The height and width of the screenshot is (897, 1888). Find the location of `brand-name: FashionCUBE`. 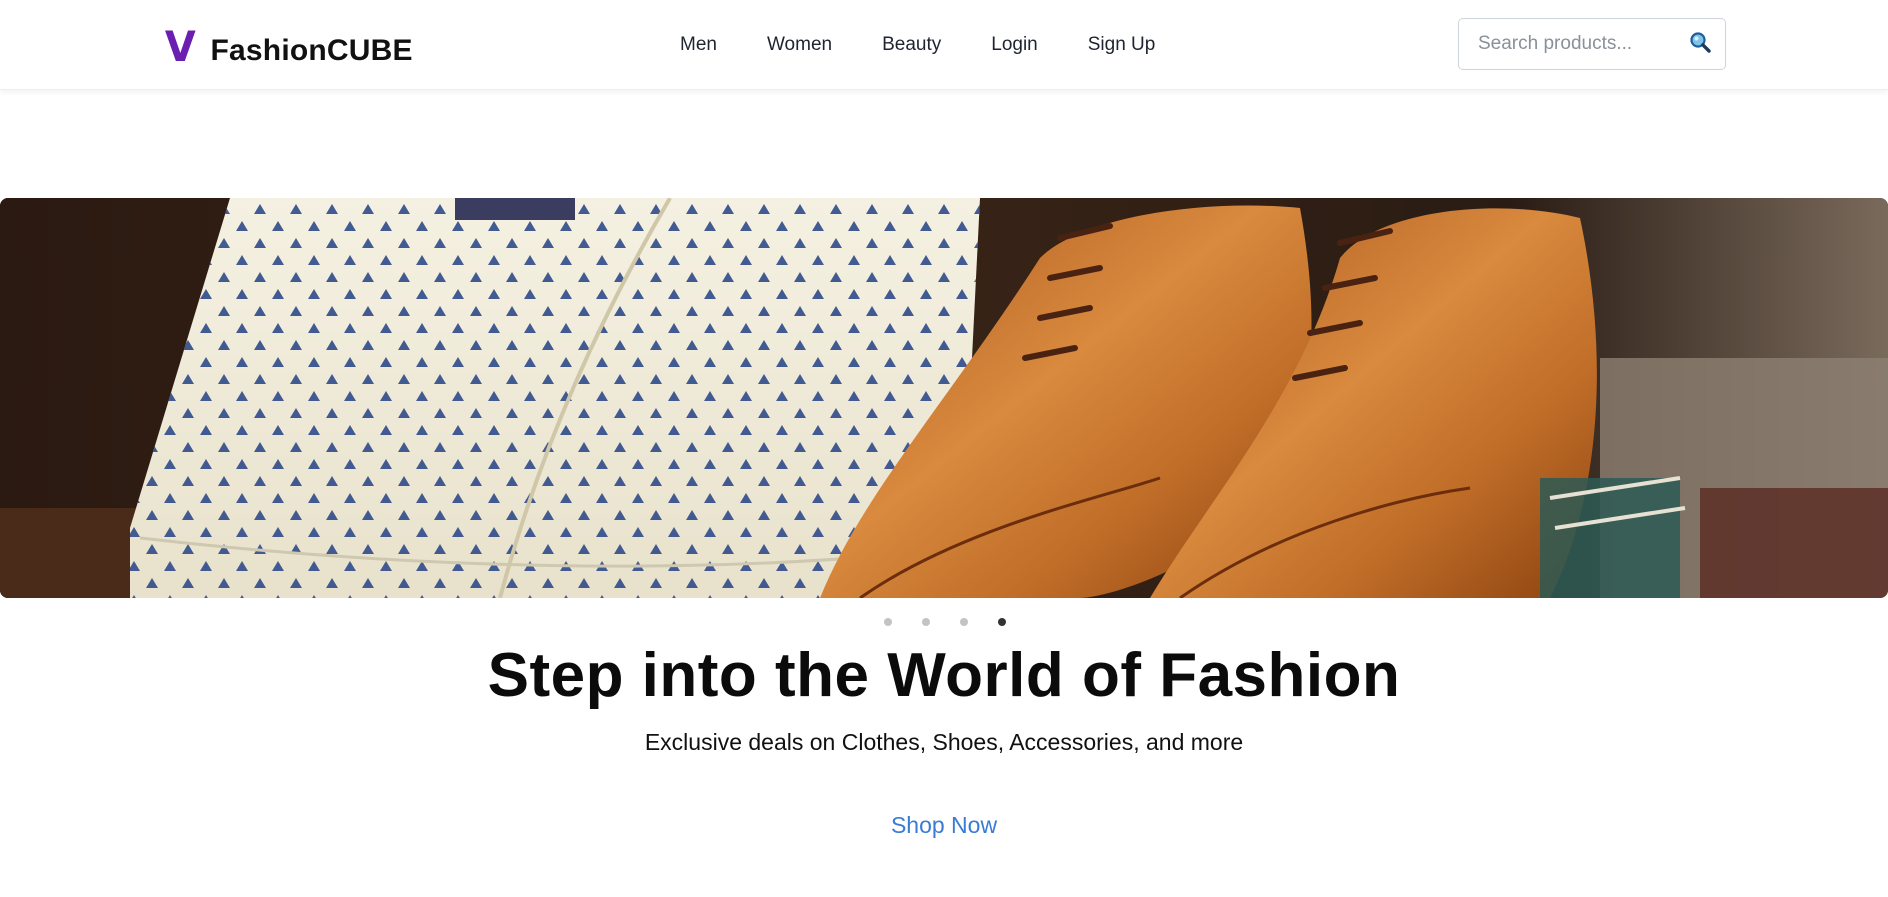

brand-name: FashionCUBE is located at coordinates (311, 50).